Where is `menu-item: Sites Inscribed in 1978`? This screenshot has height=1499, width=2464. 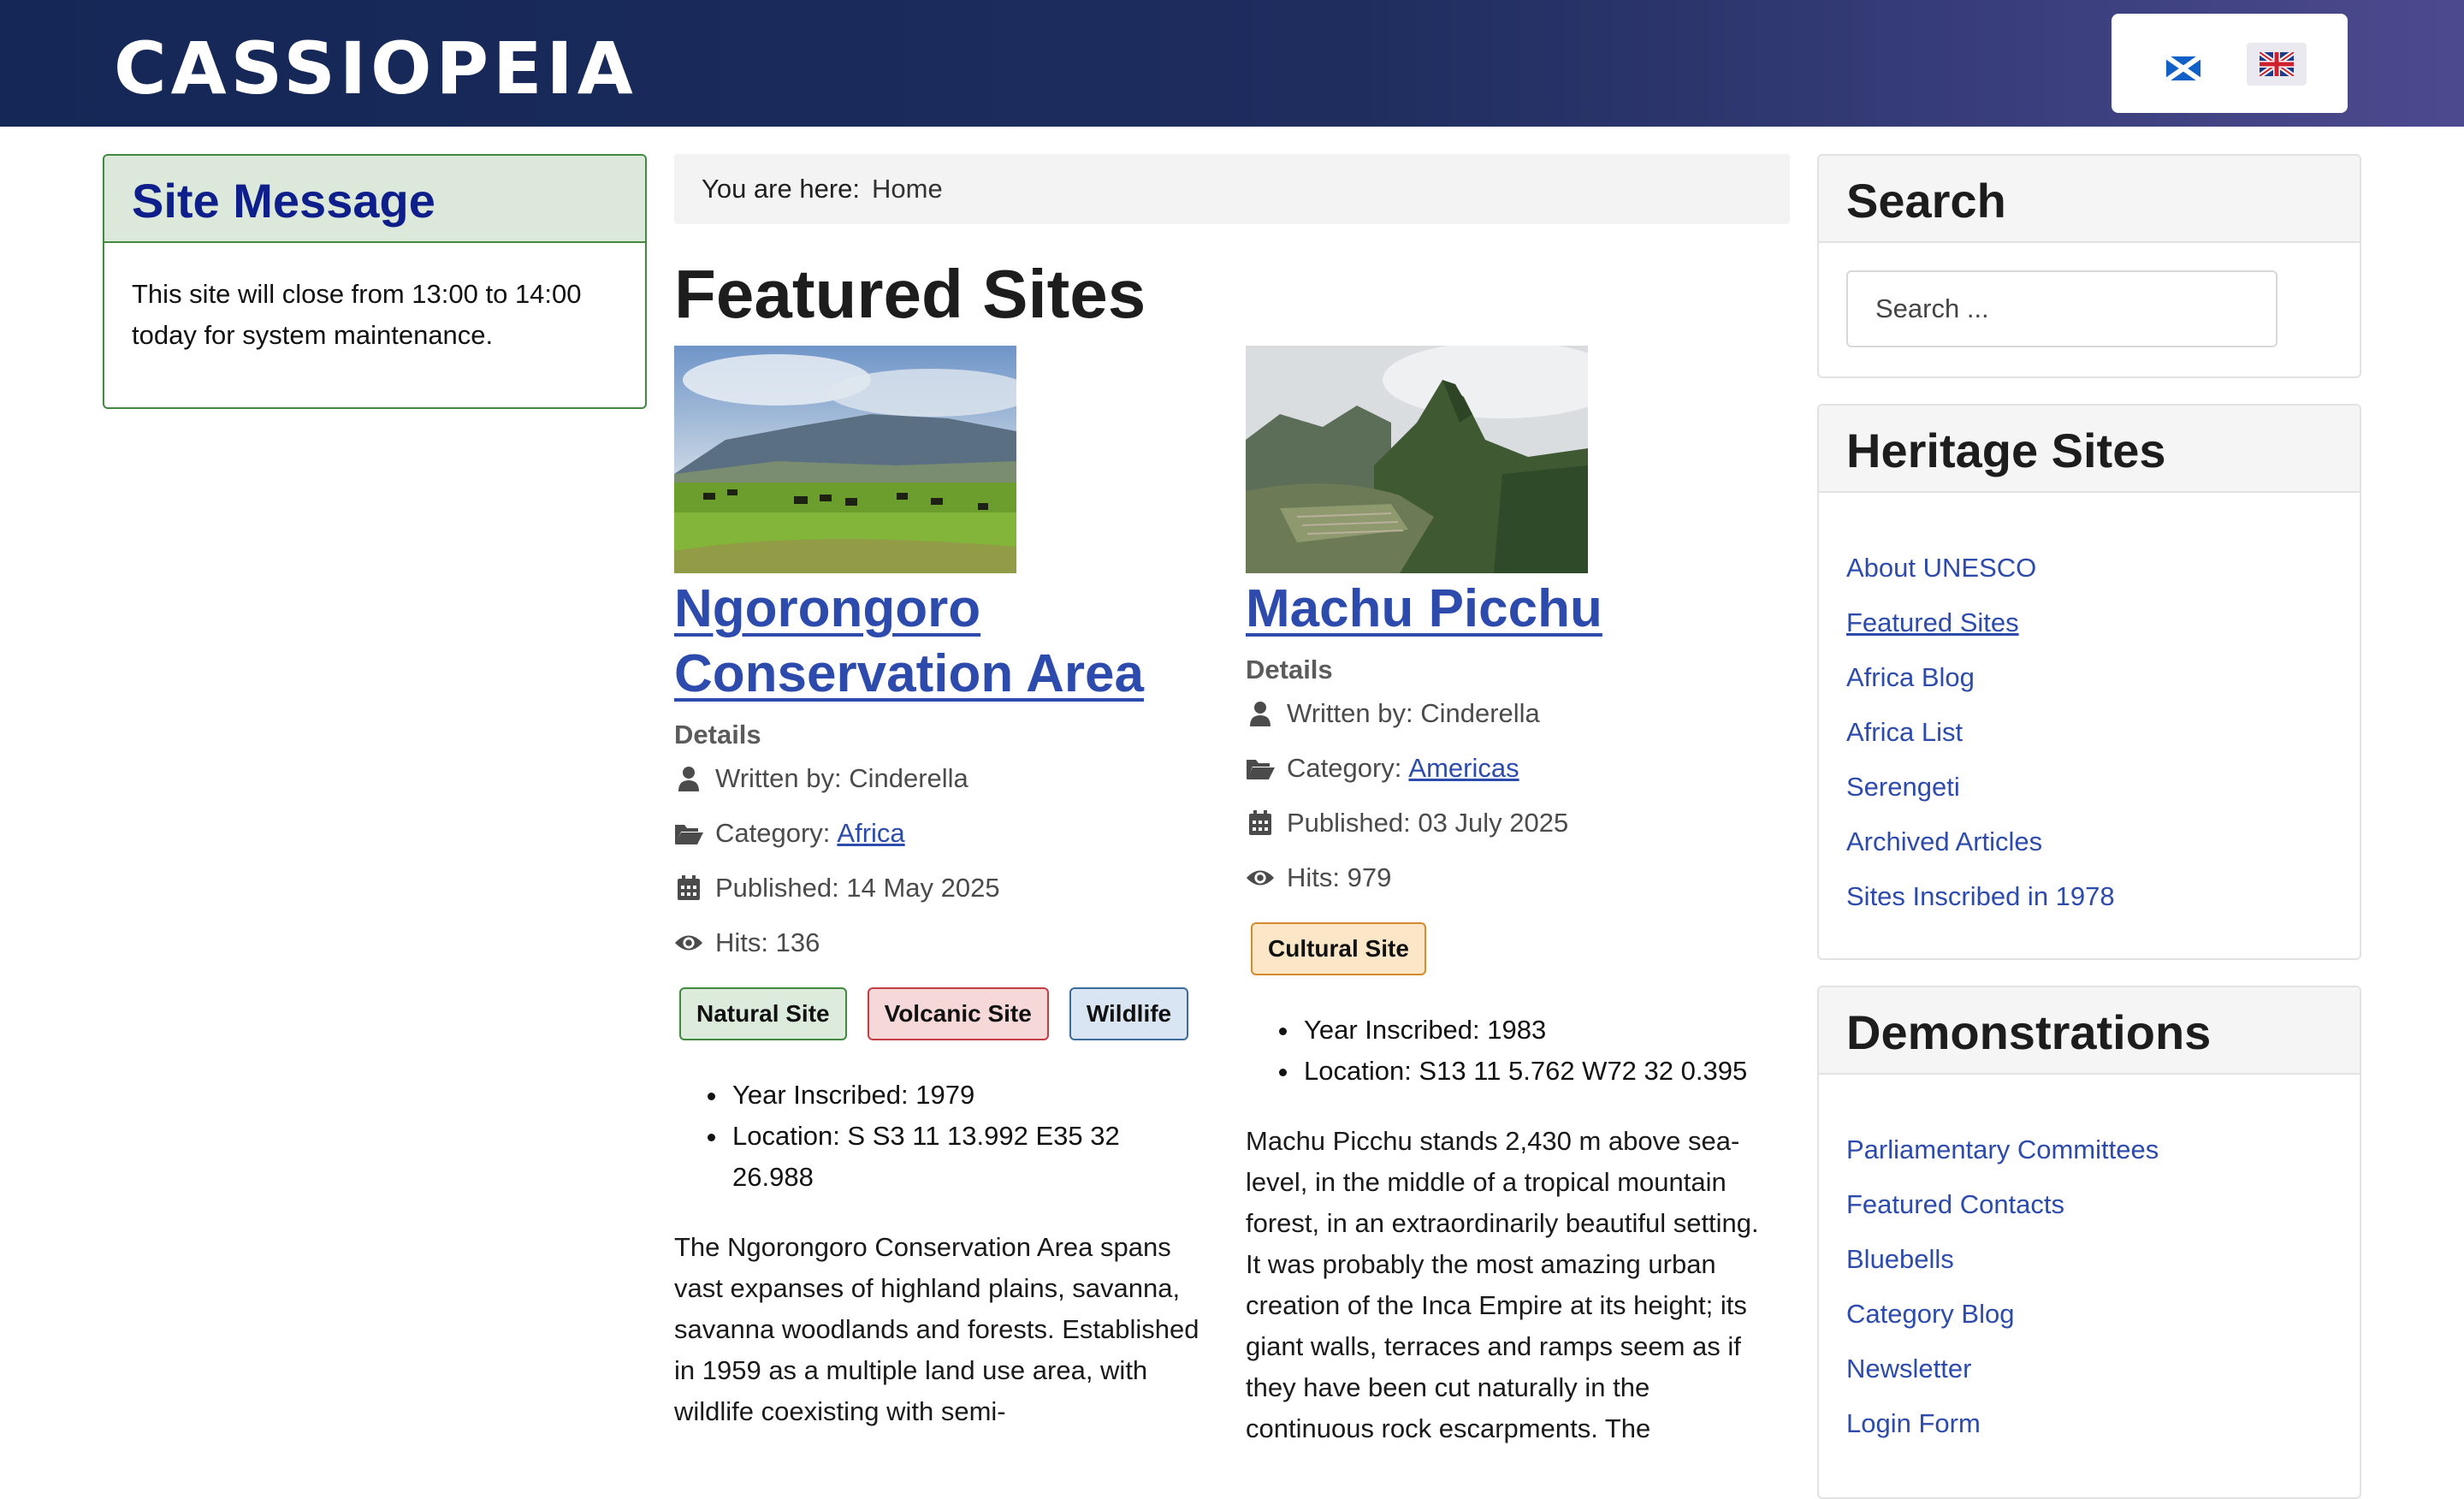 menu-item: Sites Inscribed in 1978 is located at coordinates (2089, 897).